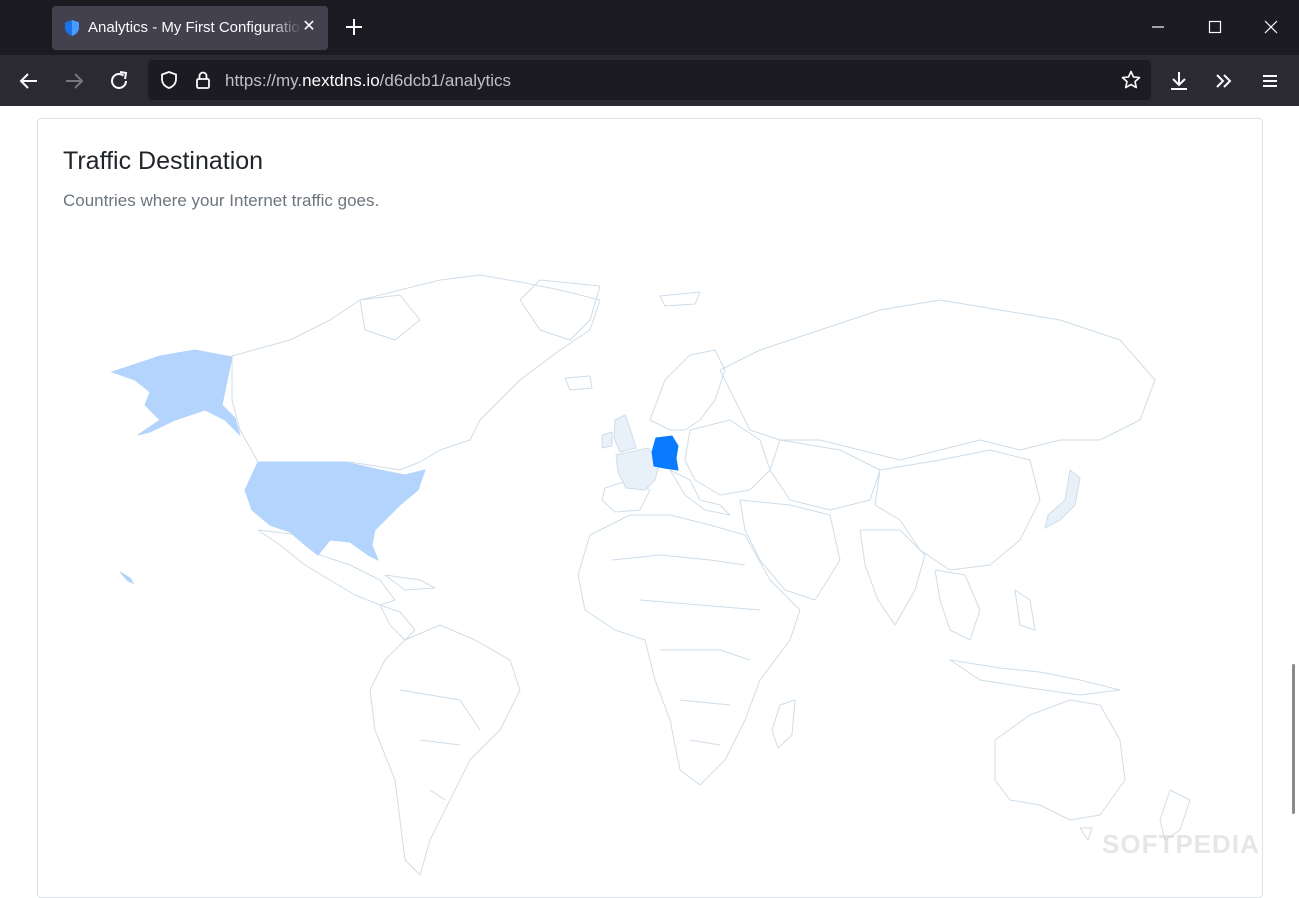 The image size is (1299, 898). What do you see at coordinates (1293, 739) in the screenshot?
I see `page-scrollbar` at bounding box center [1293, 739].